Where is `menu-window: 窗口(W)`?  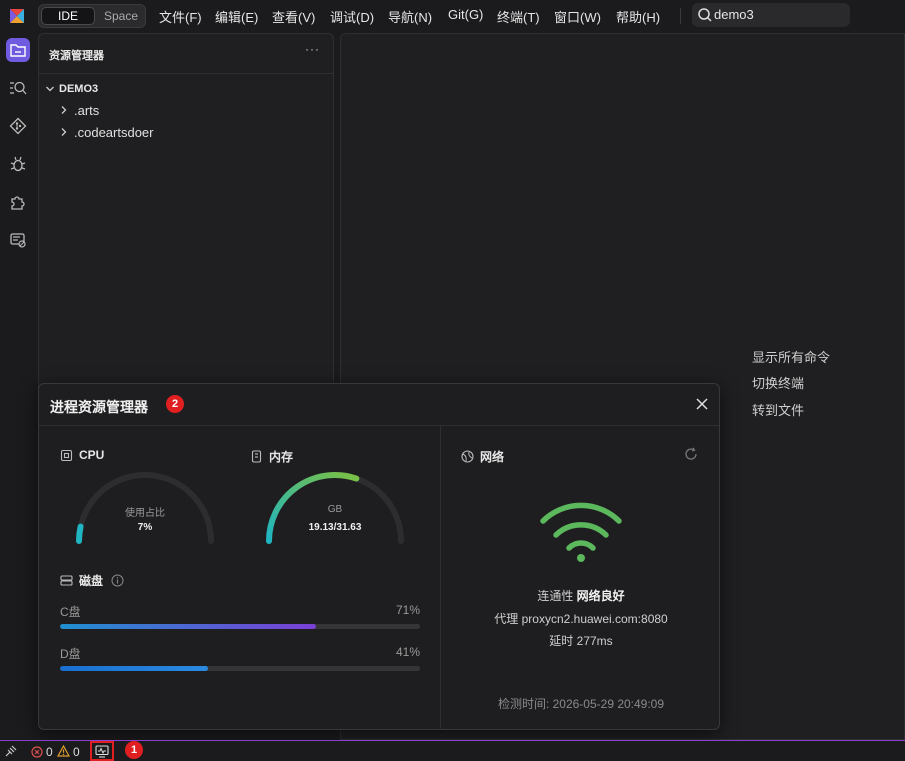 menu-window: 窗口(W) is located at coordinates (577, 16).